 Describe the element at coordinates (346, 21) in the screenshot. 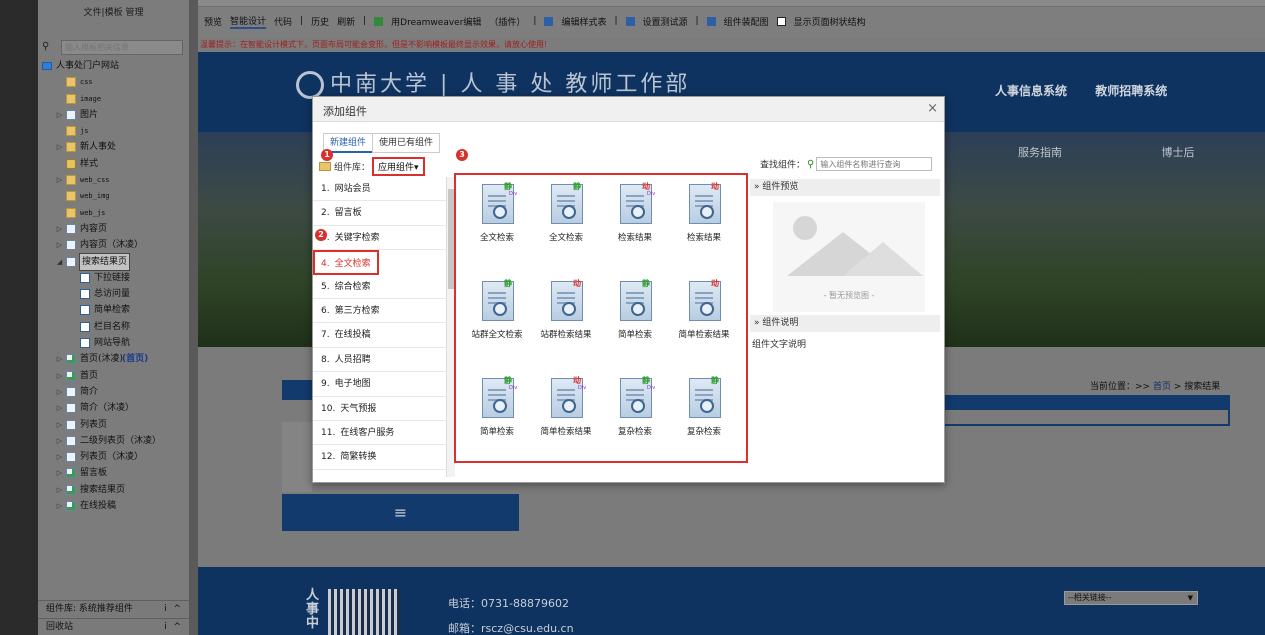

I see `refresh-button: 刷新` at that location.